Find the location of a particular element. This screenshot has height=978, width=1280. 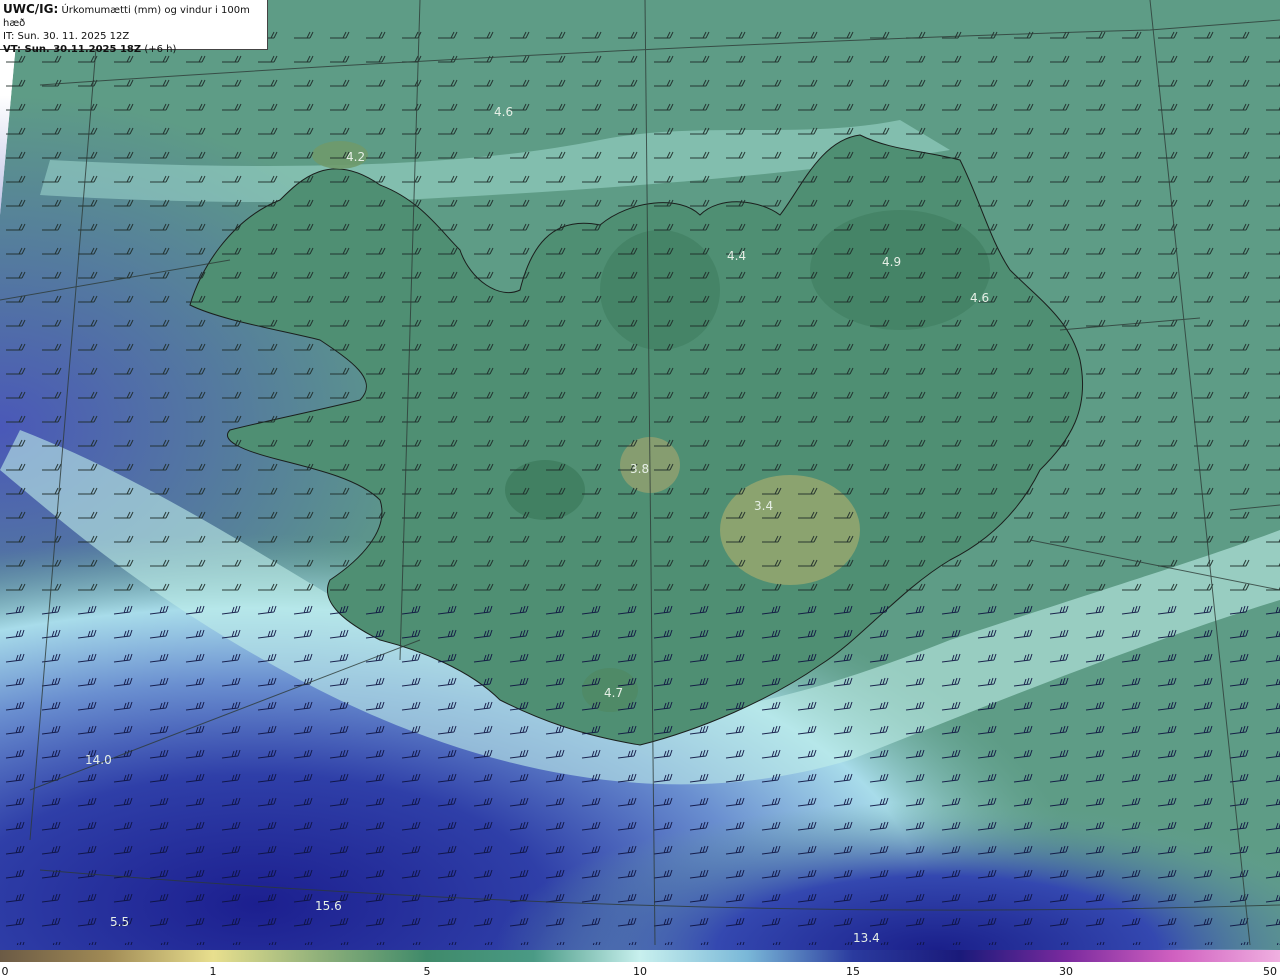

valid-time: VT: Sun. 30.11.2025 18Z is located at coordinates (72, 49).